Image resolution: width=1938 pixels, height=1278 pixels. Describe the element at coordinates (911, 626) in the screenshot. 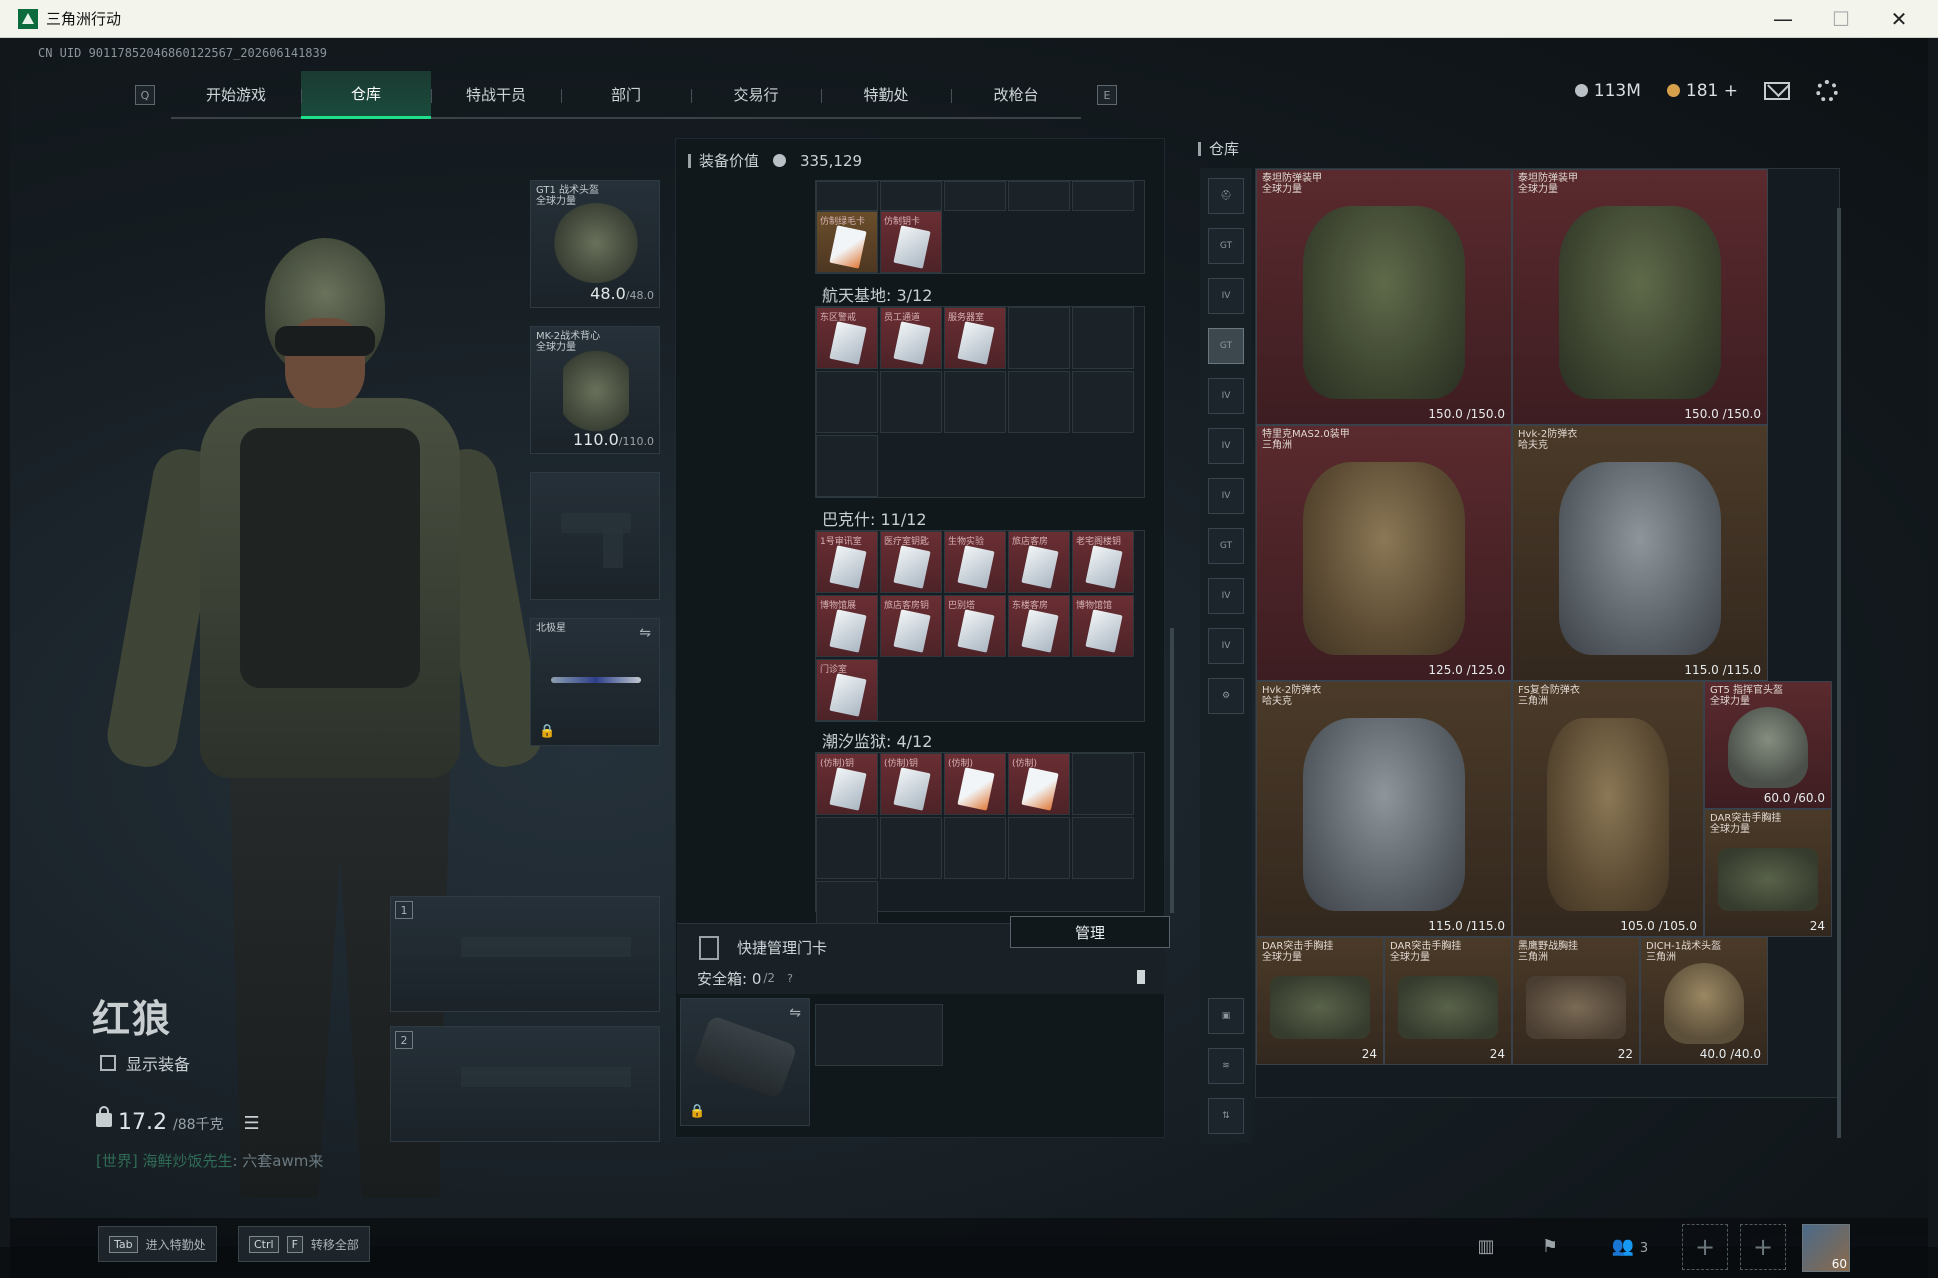

I see `keycard-item: 旅店客房钥` at that location.